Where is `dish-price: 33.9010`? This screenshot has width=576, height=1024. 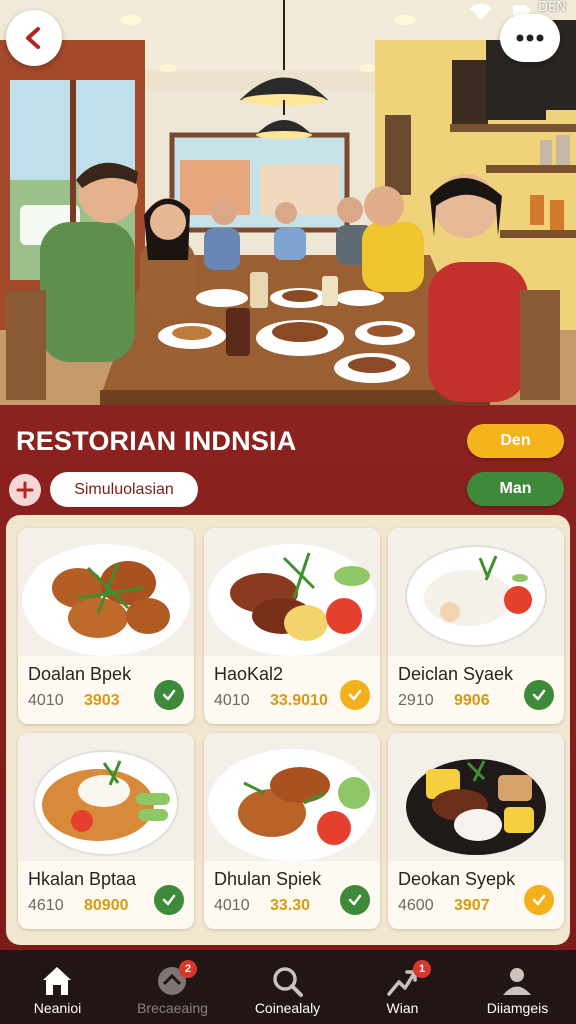 dish-price: 33.9010 is located at coordinates (299, 700).